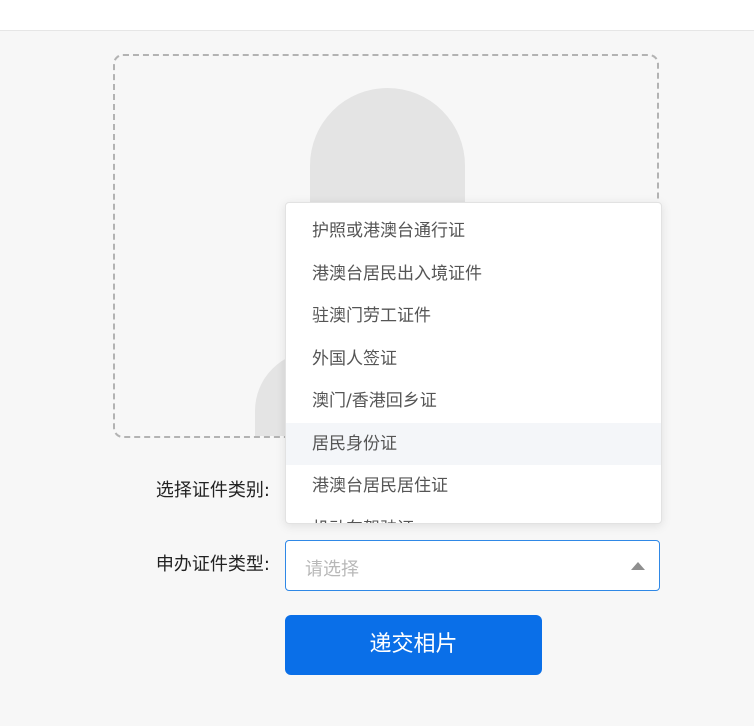  I want to click on dropdown-option: 机动车驾驶证, so click(473, 516).